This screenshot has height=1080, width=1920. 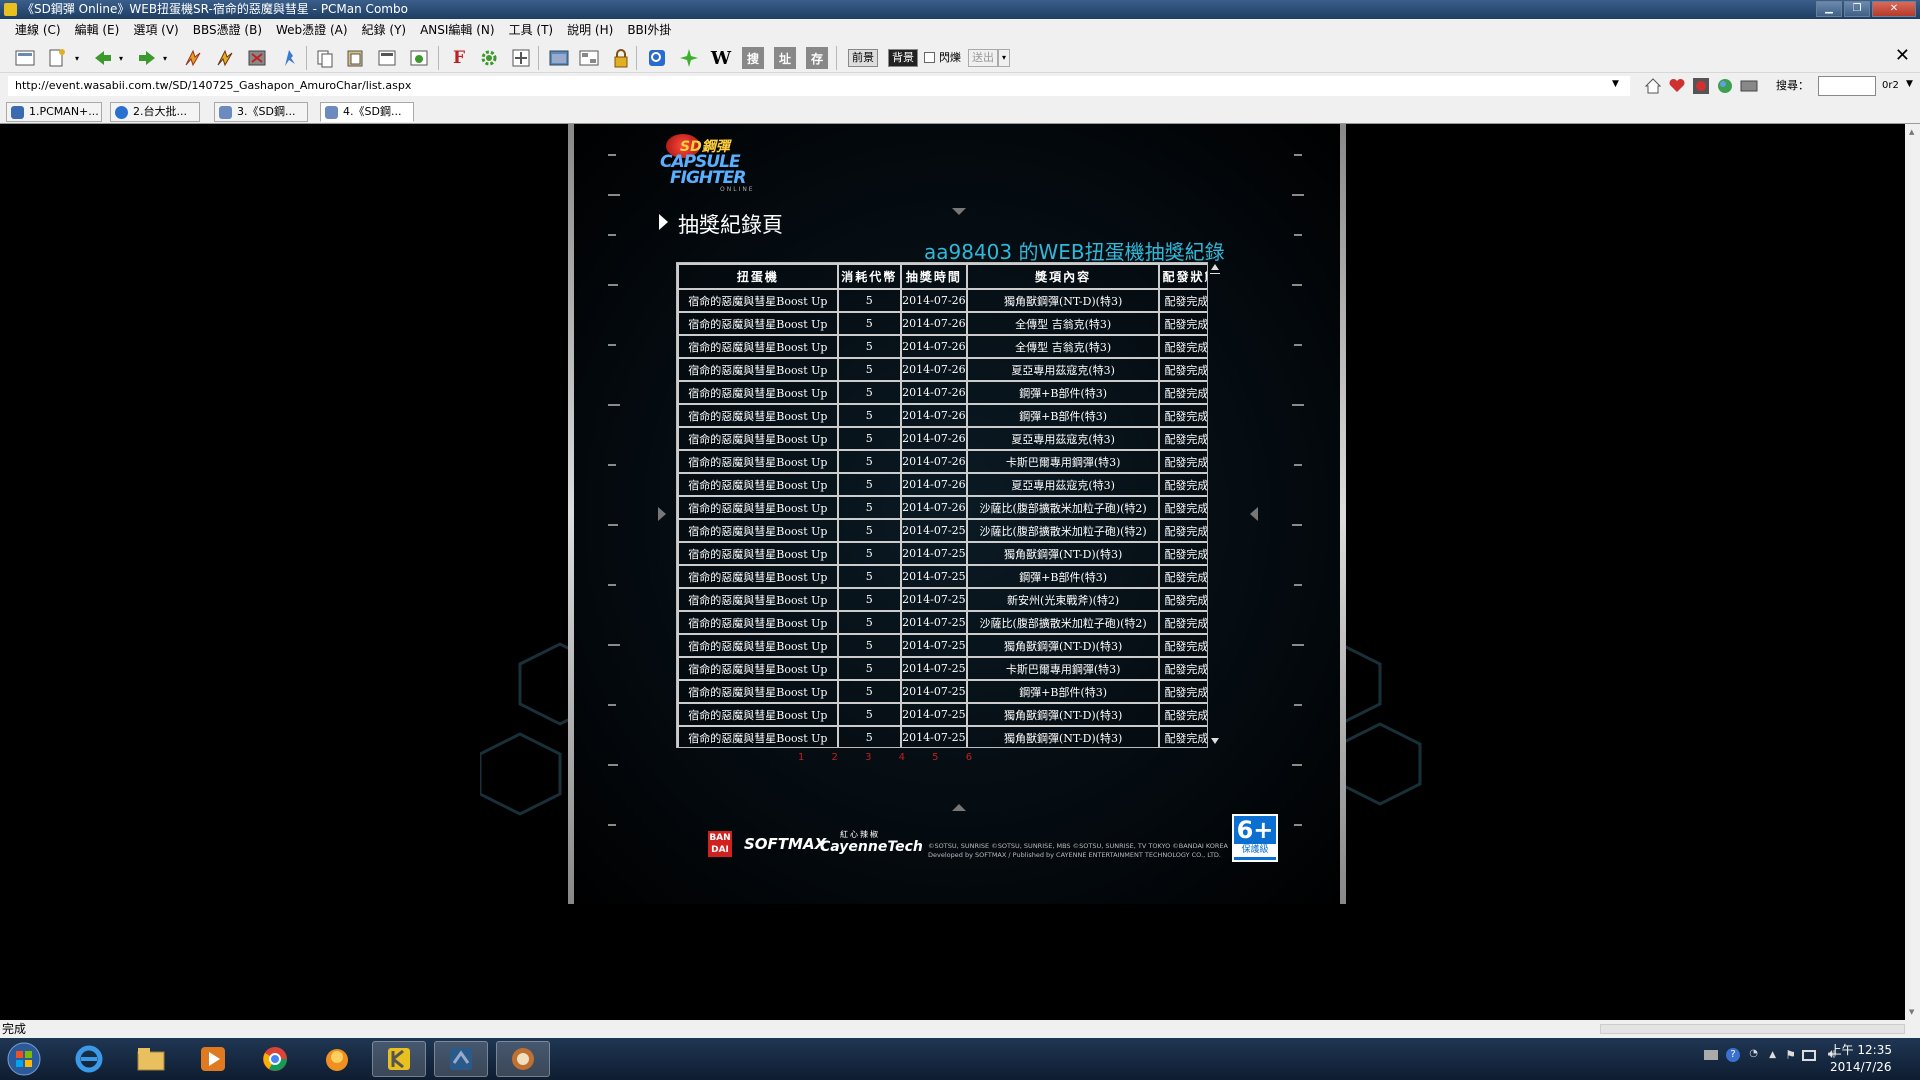 What do you see at coordinates (1063, 576) in the screenshot?
I see `cell-prize: 鋼彈+B部件(特3)` at bounding box center [1063, 576].